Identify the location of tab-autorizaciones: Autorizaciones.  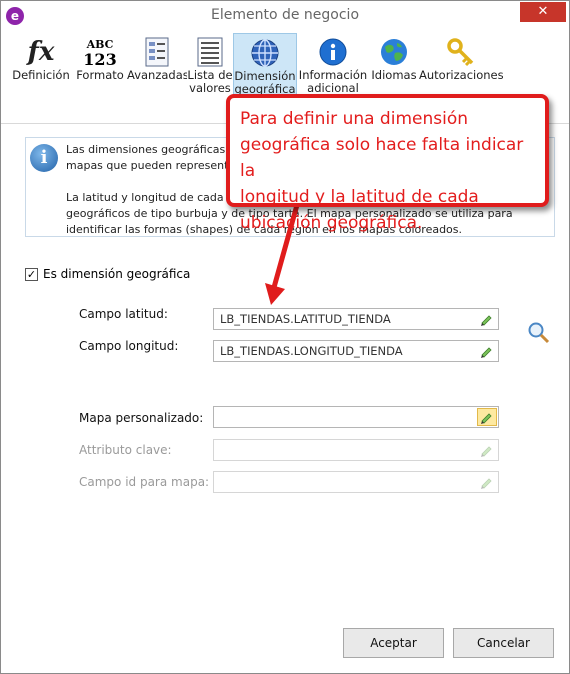
(461, 68).